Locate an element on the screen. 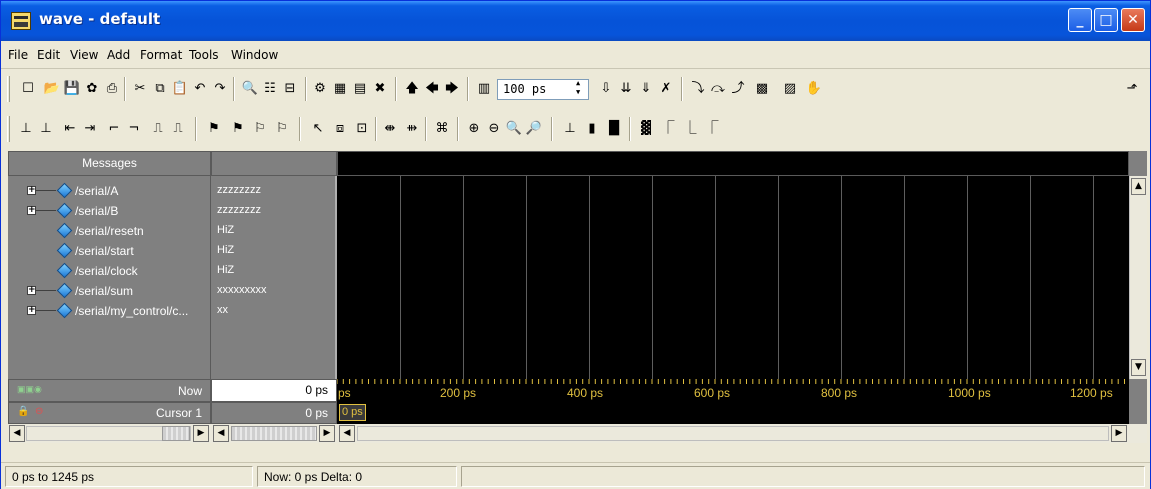 This screenshot has height=489, width=1151. edit-mode-icon: ⊡ is located at coordinates (362, 129).